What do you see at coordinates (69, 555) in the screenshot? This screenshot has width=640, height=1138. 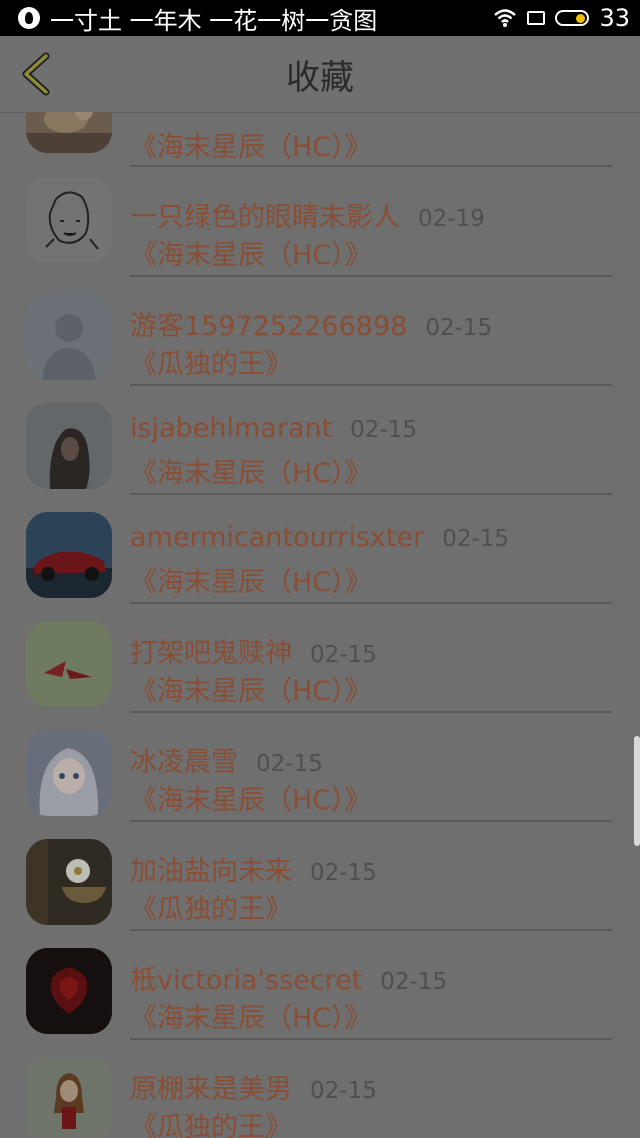 I see `car-avatar` at bounding box center [69, 555].